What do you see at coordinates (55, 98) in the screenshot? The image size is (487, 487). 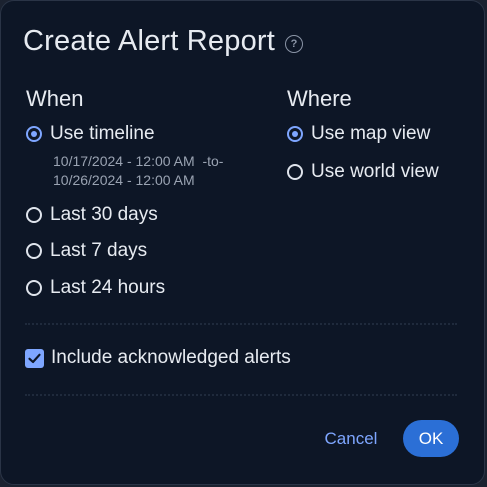 I see `when-label: When` at bounding box center [55, 98].